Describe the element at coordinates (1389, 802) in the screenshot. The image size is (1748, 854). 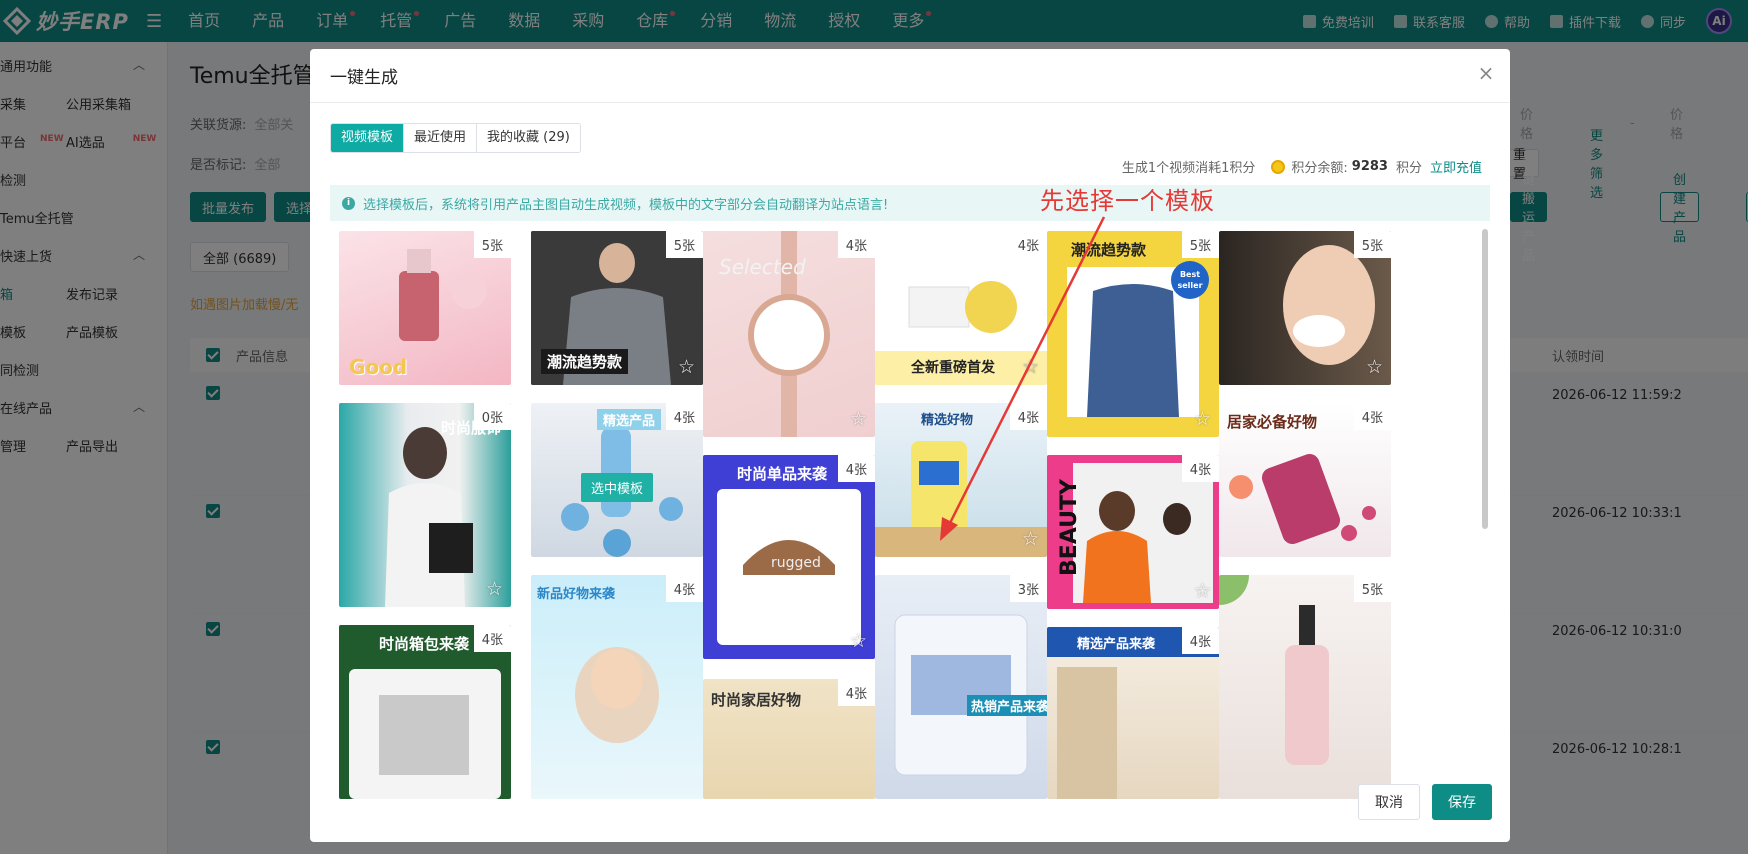
I see `cancel-button: 取消` at that location.